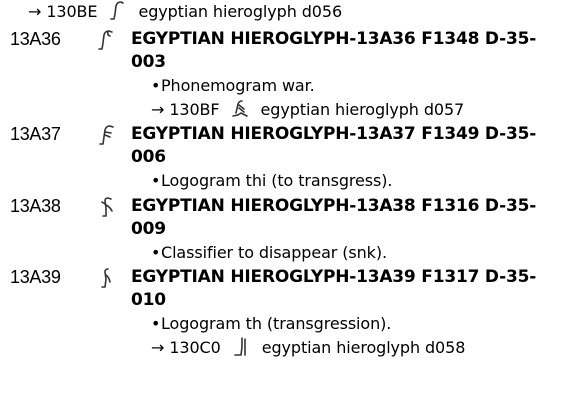 The height and width of the screenshot is (414, 566). Describe the element at coordinates (334, 39) in the screenshot. I see `character-name: EGYPTIAN HIEROGLYPH-13A36 F1348 D-35-` at that location.